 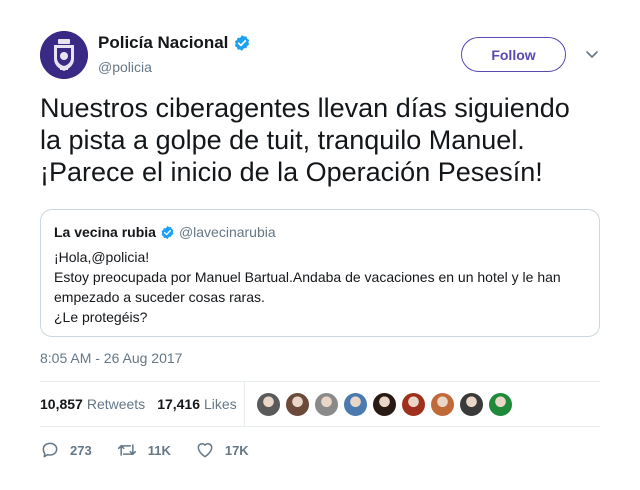 I want to click on quoted-text-line: empezado a suceder cosas raras., so click(x=159, y=297).